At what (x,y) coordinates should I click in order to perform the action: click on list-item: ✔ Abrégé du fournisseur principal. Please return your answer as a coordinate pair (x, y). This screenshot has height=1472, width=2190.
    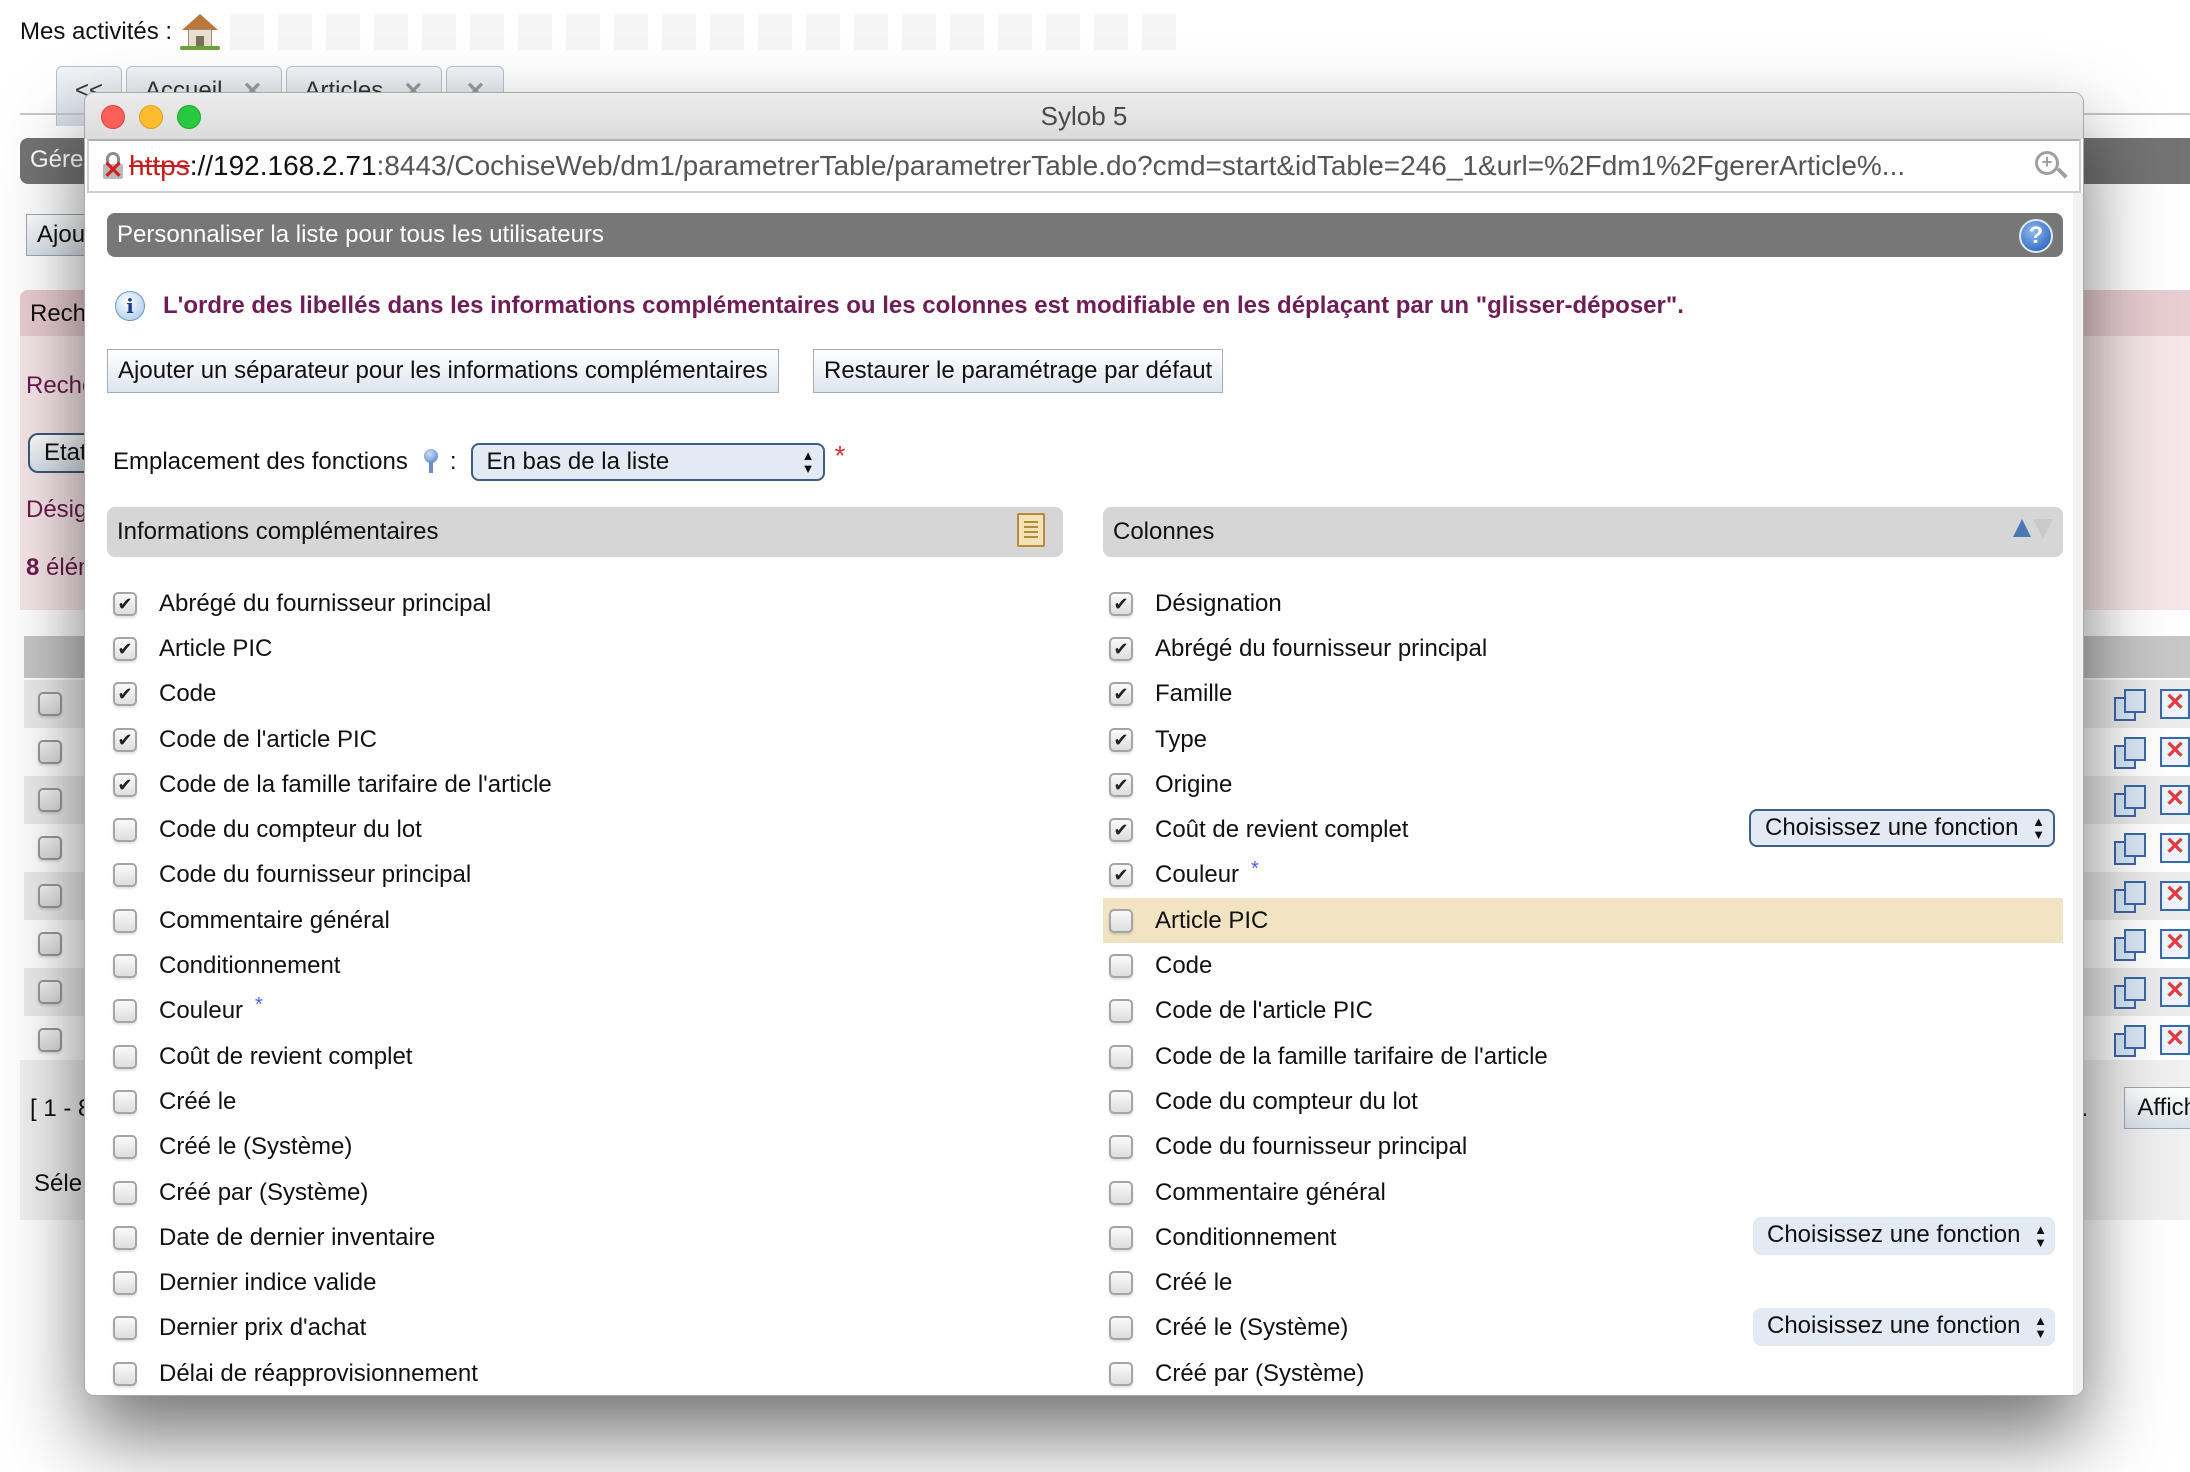
    Looking at the image, I should click on (585, 603).